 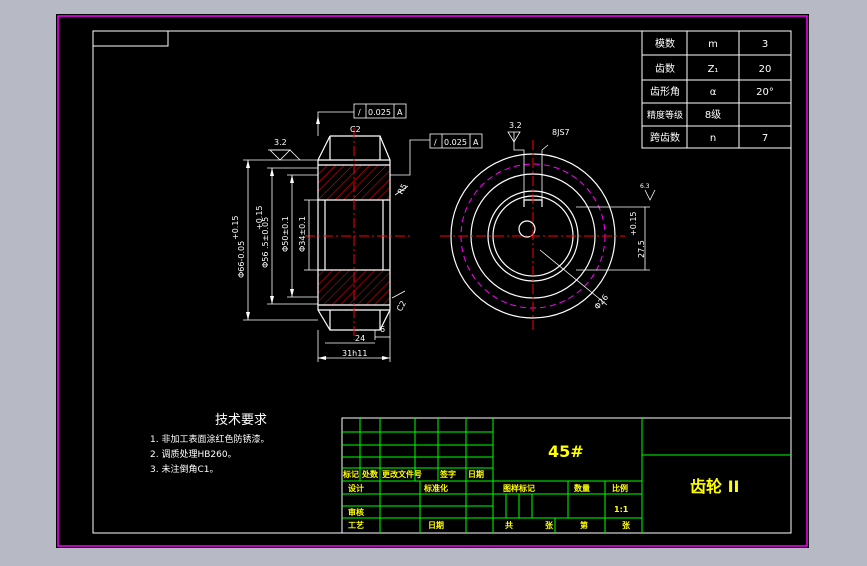 What do you see at coordinates (455, 142) in the screenshot?
I see `runout-value: 0.025` at bounding box center [455, 142].